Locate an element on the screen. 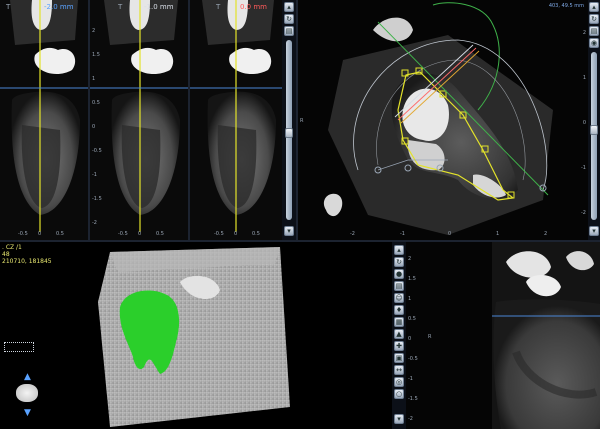 The height and width of the screenshot is (429, 600). slice-1-label: T is located at coordinates (8, 7).